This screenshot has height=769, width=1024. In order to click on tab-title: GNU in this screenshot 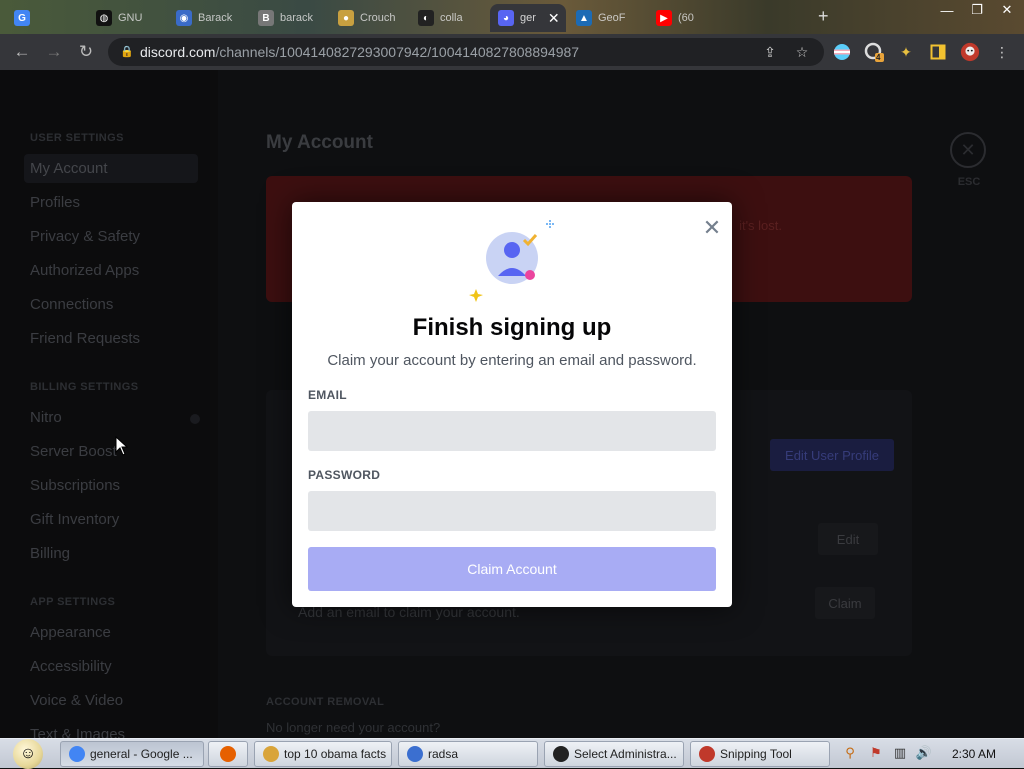, I will do `click(130, 18)`.